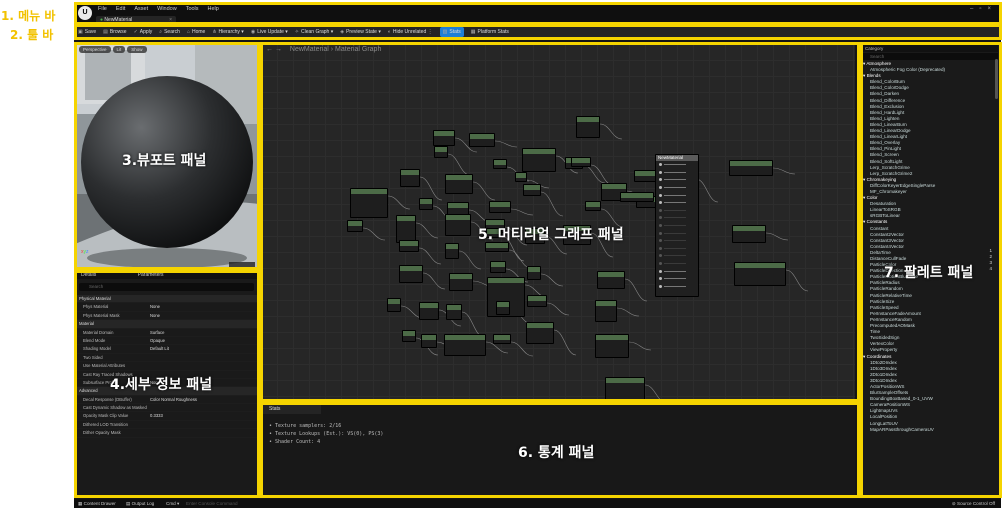 This screenshot has height=510, width=1003. What do you see at coordinates (164, 161) in the screenshot?
I see `label-viewport: 3.뷰포트 패널` at bounding box center [164, 161].